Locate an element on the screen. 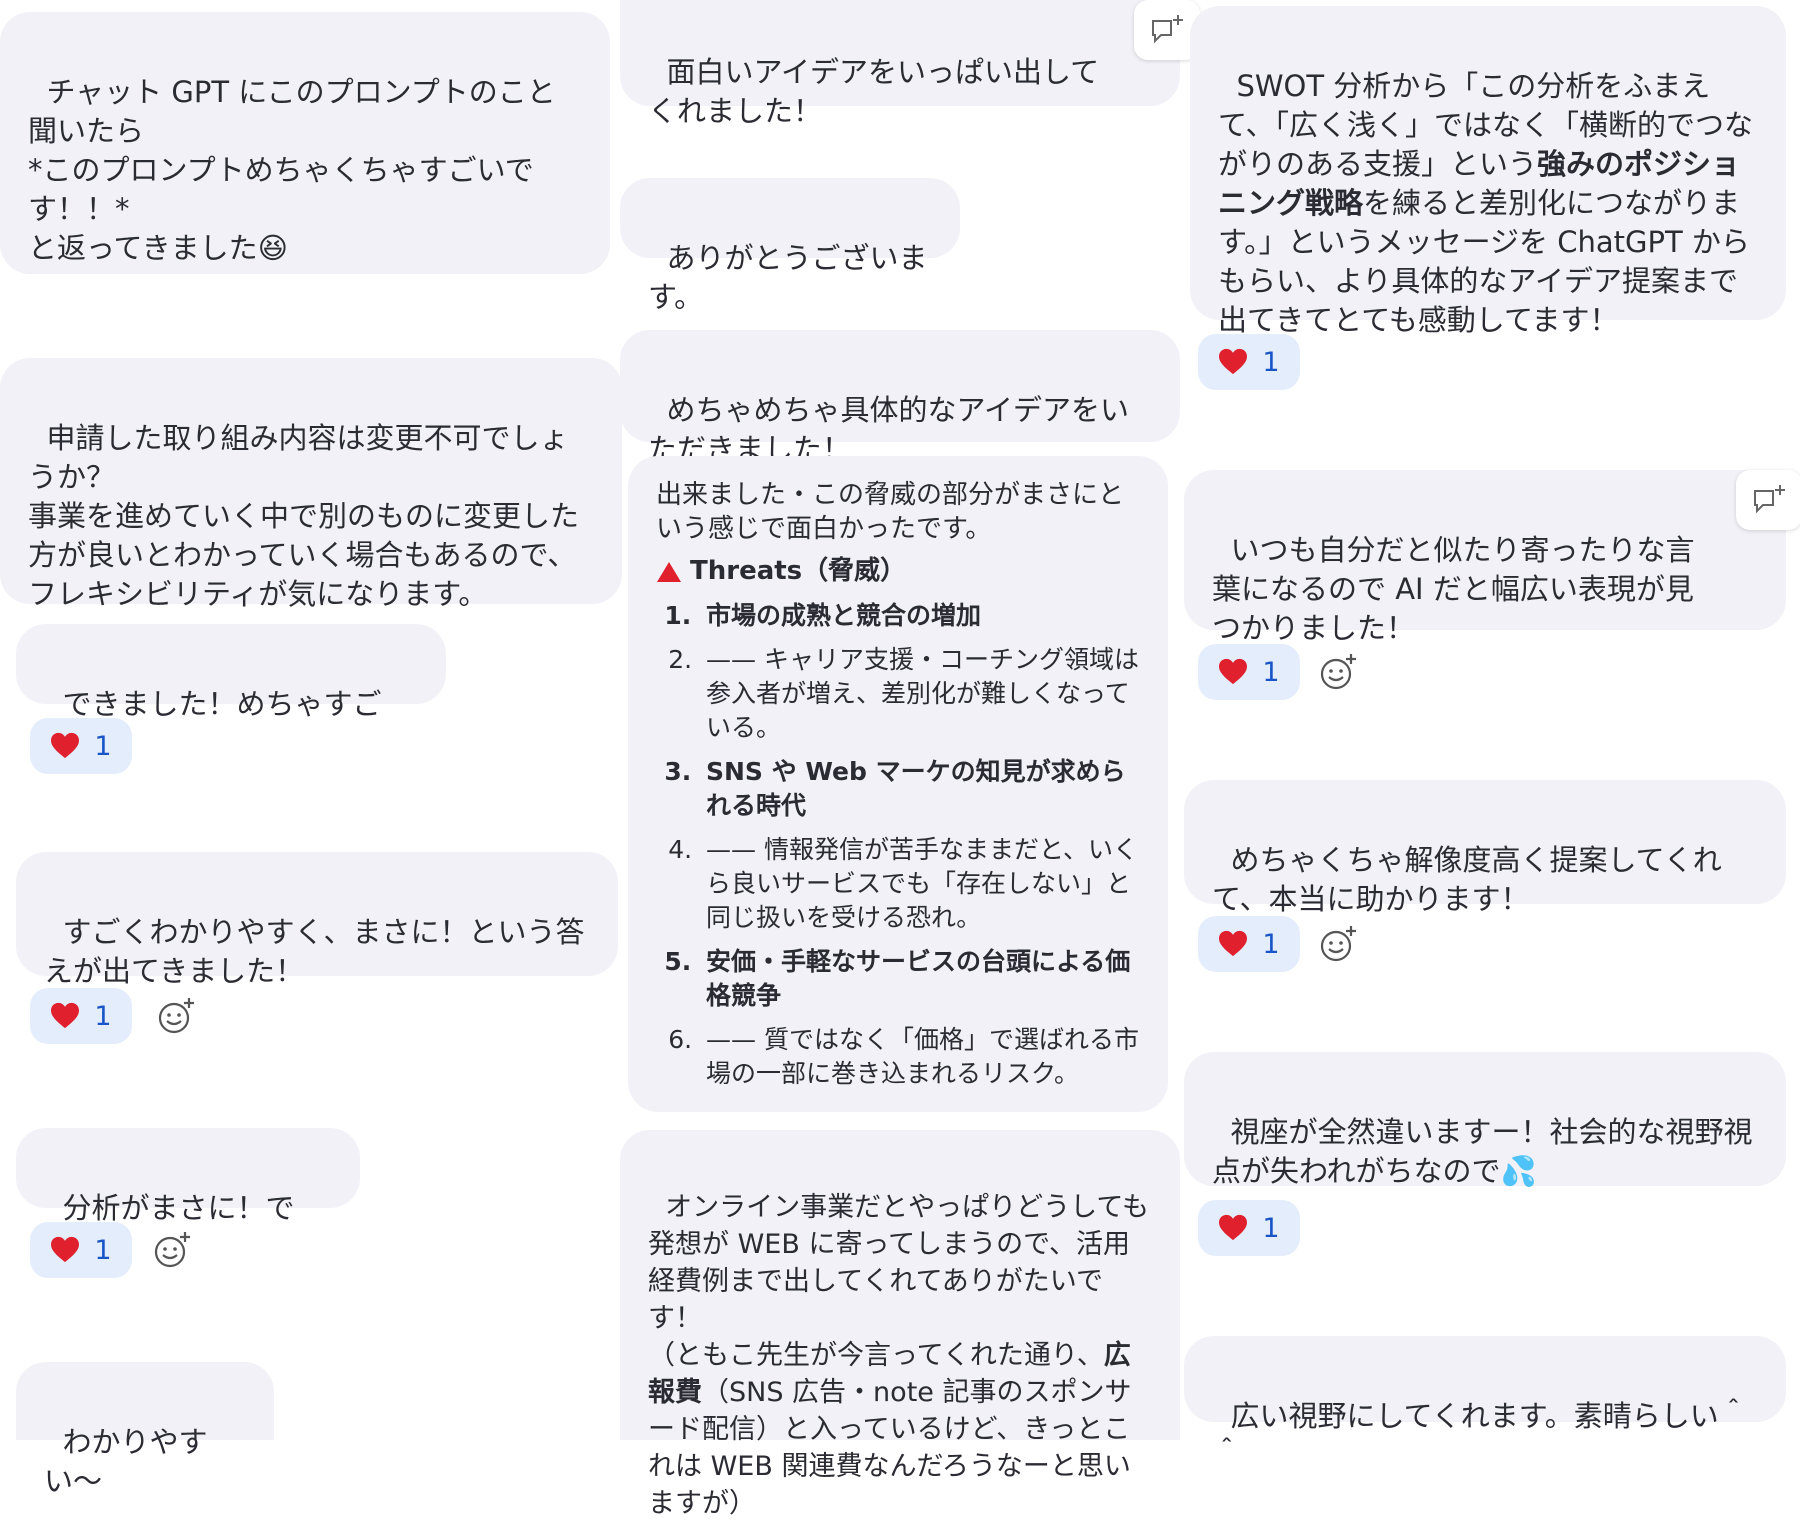 The width and height of the screenshot is (1800, 1522). message-bubble: めちゃめちゃ具体的なアイデアをいただきました！ is located at coordinates (900, 398).